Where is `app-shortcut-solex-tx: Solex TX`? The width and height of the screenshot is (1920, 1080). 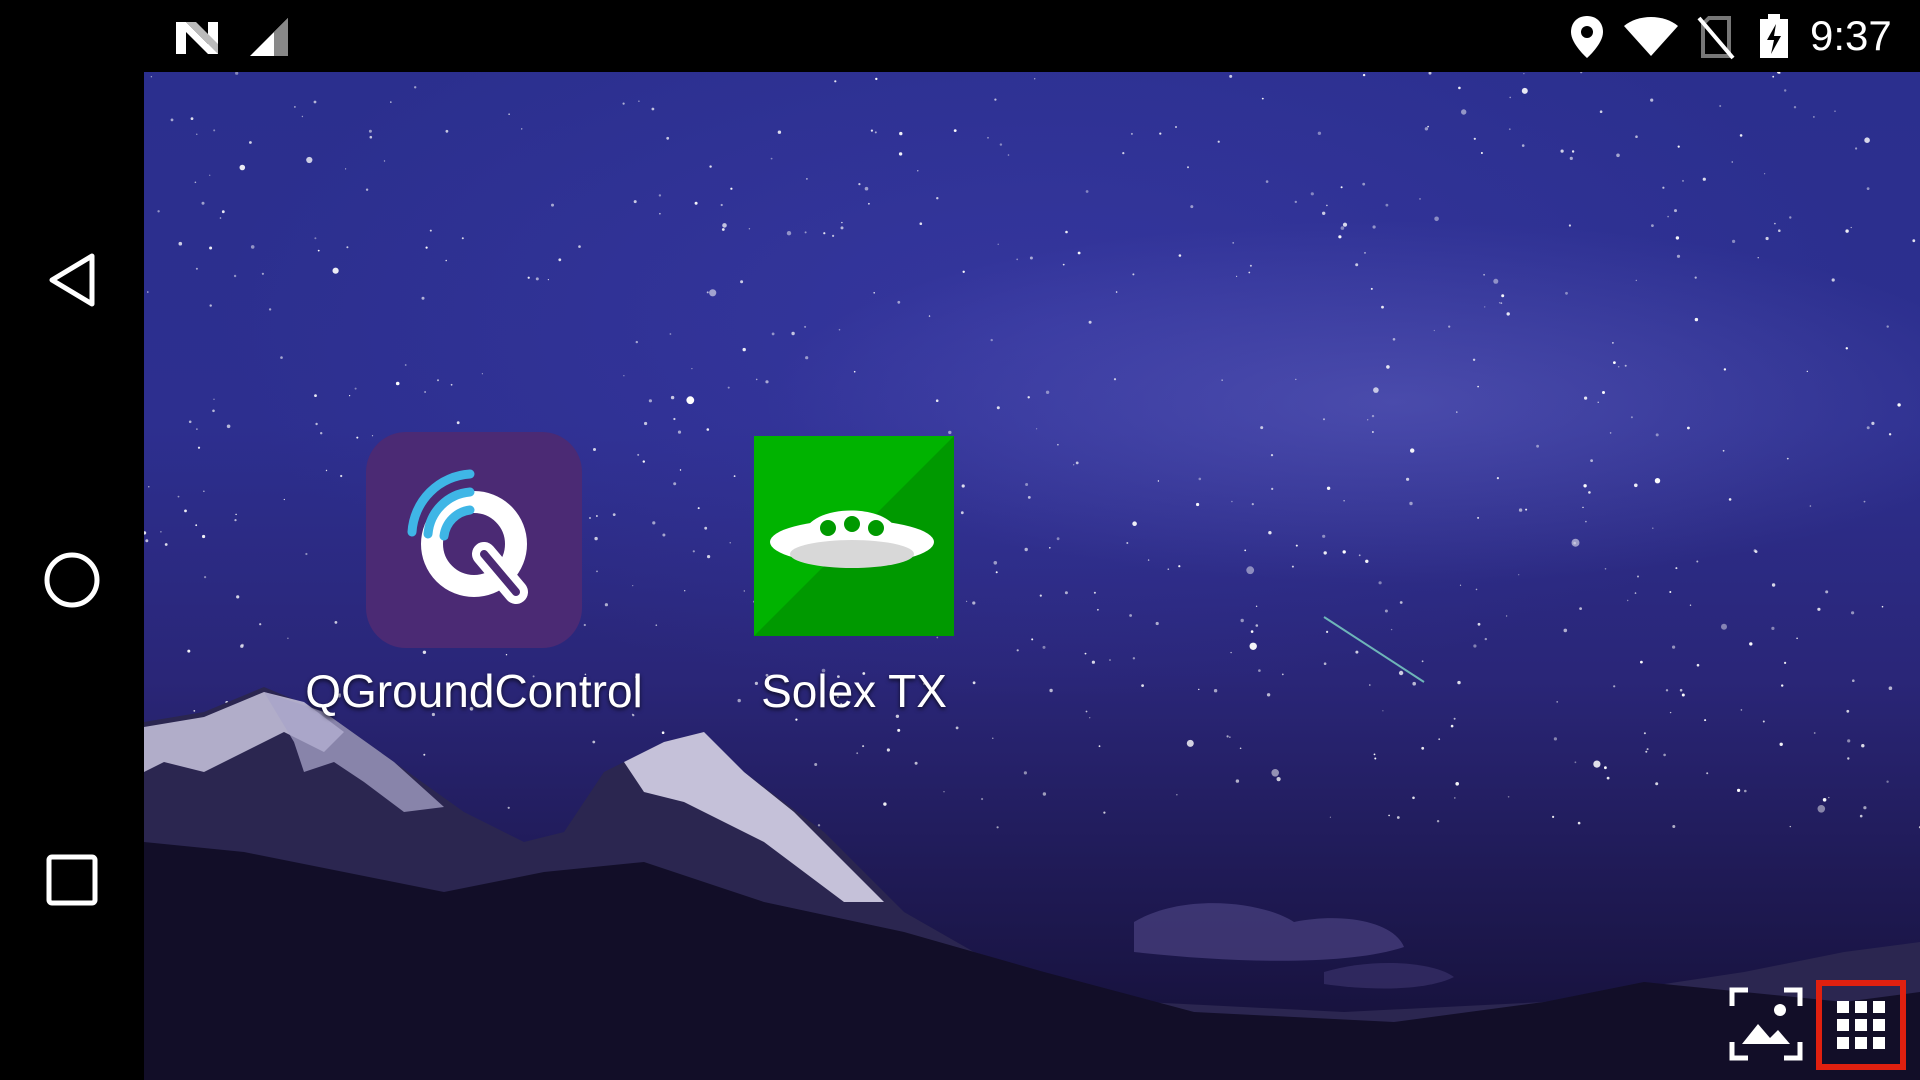 app-shortcut-solex-tx: Solex TX is located at coordinates (854, 575).